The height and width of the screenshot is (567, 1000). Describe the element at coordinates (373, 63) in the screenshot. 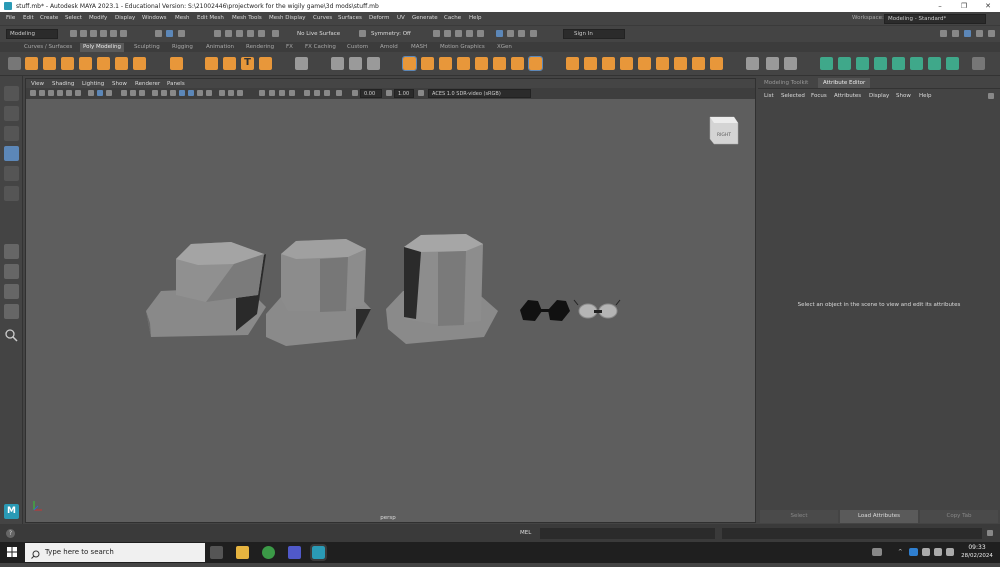

I see `smooth-icon` at that location.